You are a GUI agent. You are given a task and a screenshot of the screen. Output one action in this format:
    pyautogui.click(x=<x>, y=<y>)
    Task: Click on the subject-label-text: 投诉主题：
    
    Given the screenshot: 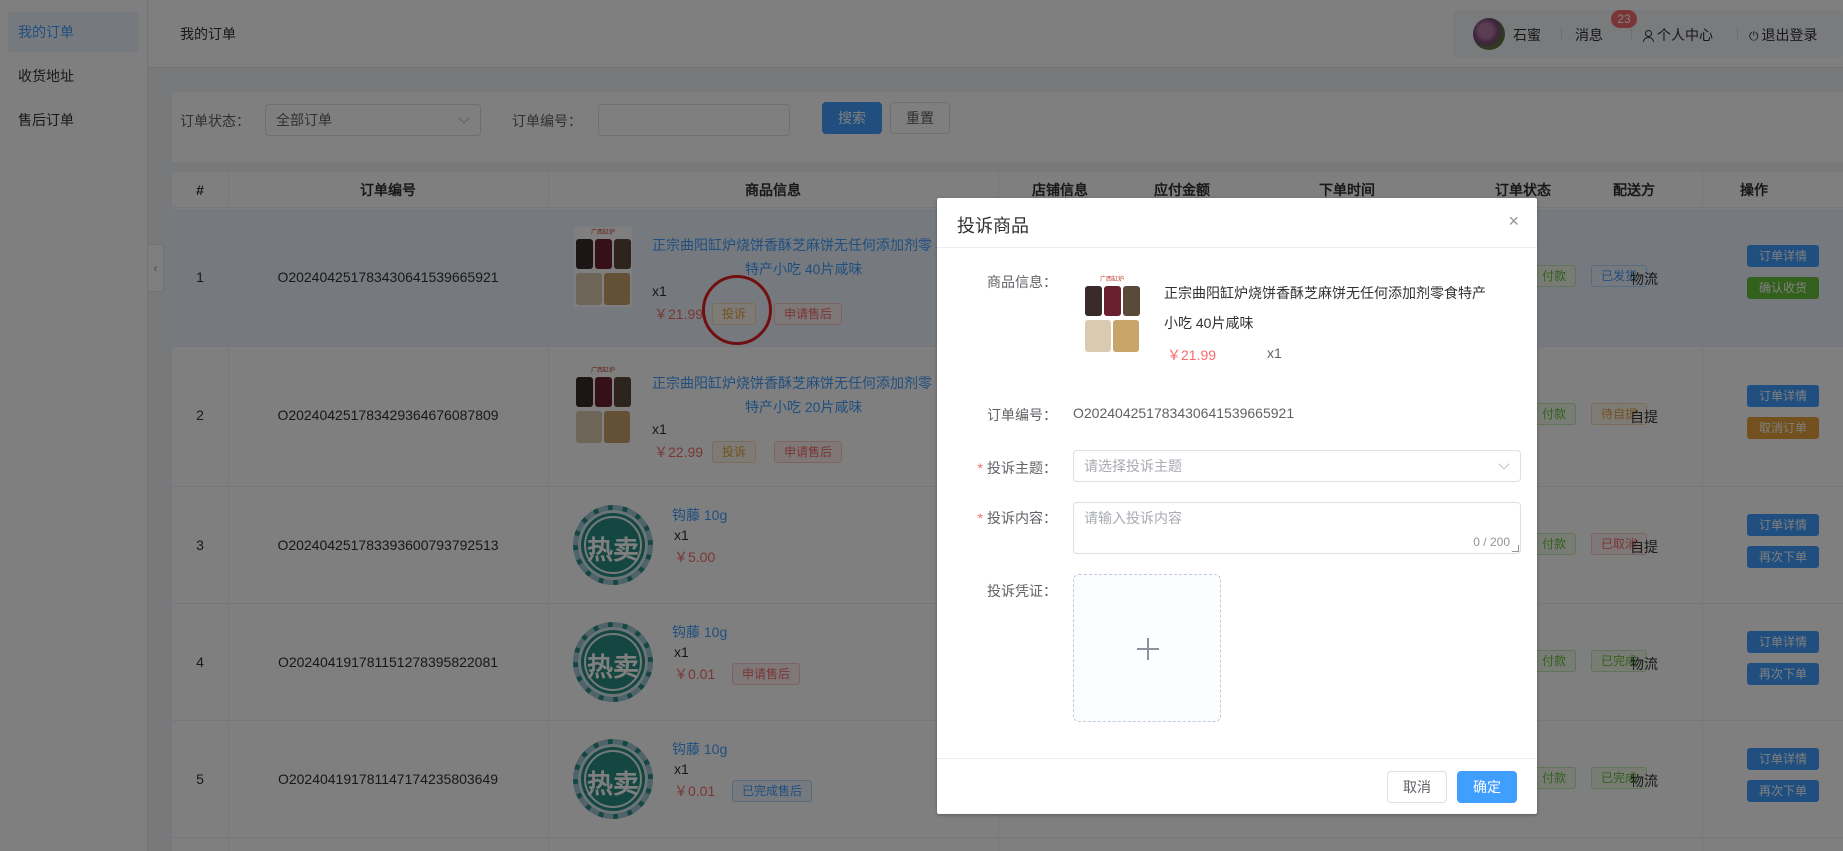 What is the action you would take?
    pyautogui.click(x=1022, y=468)
    